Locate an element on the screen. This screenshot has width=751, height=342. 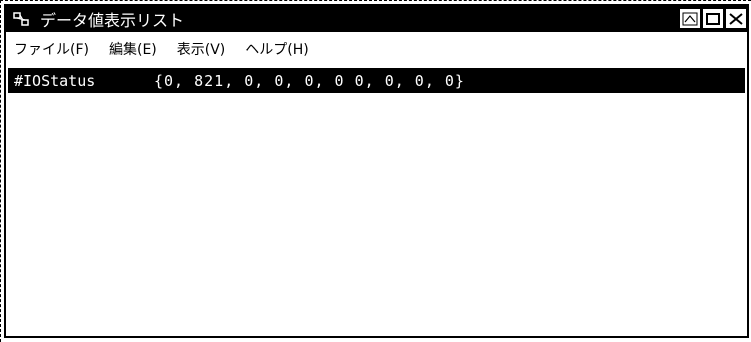
list-item-value: {0, 821, 0, 0, 0, 0 0, 0, 0, 0} is located at coordinates (309, 81).